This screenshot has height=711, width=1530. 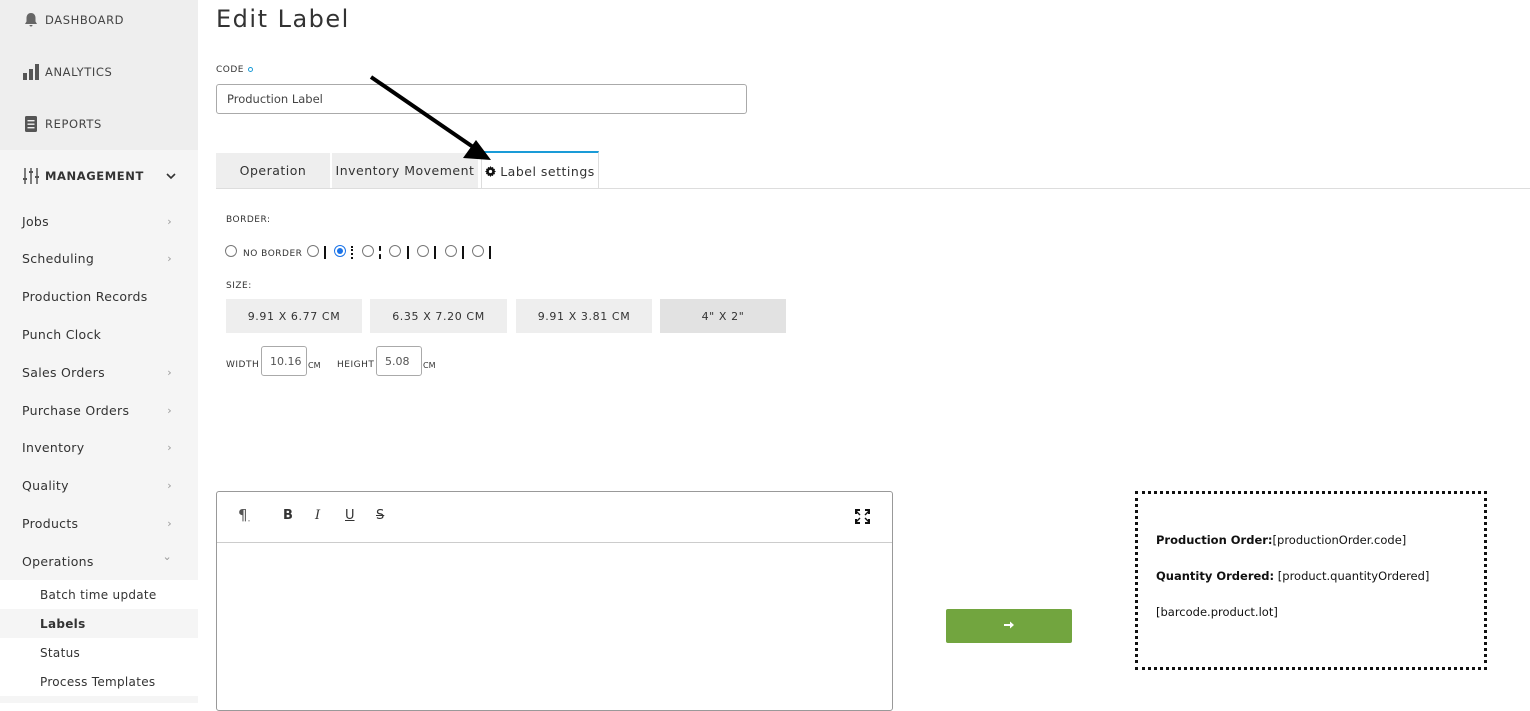 What do you see at coordinates (99, 221) in the screenshot?
I see `sidebar-item-jobs: Jobs ›` at bounding box center [99, 221].